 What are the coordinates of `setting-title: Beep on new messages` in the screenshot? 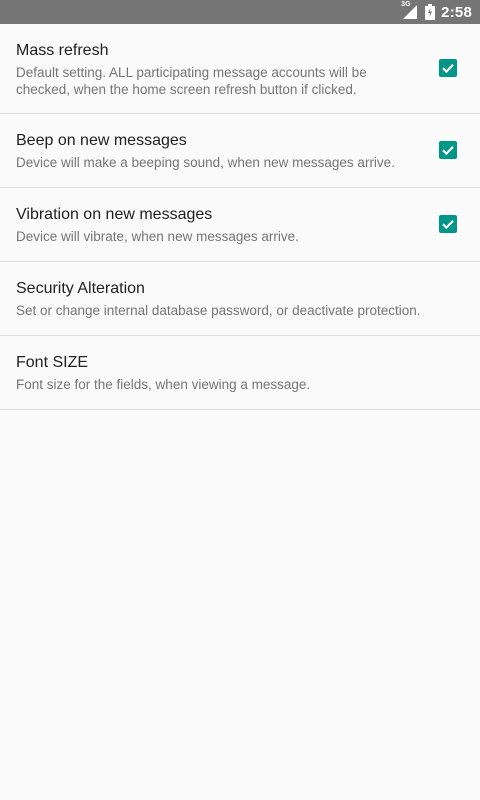 It's located at (101, 140).